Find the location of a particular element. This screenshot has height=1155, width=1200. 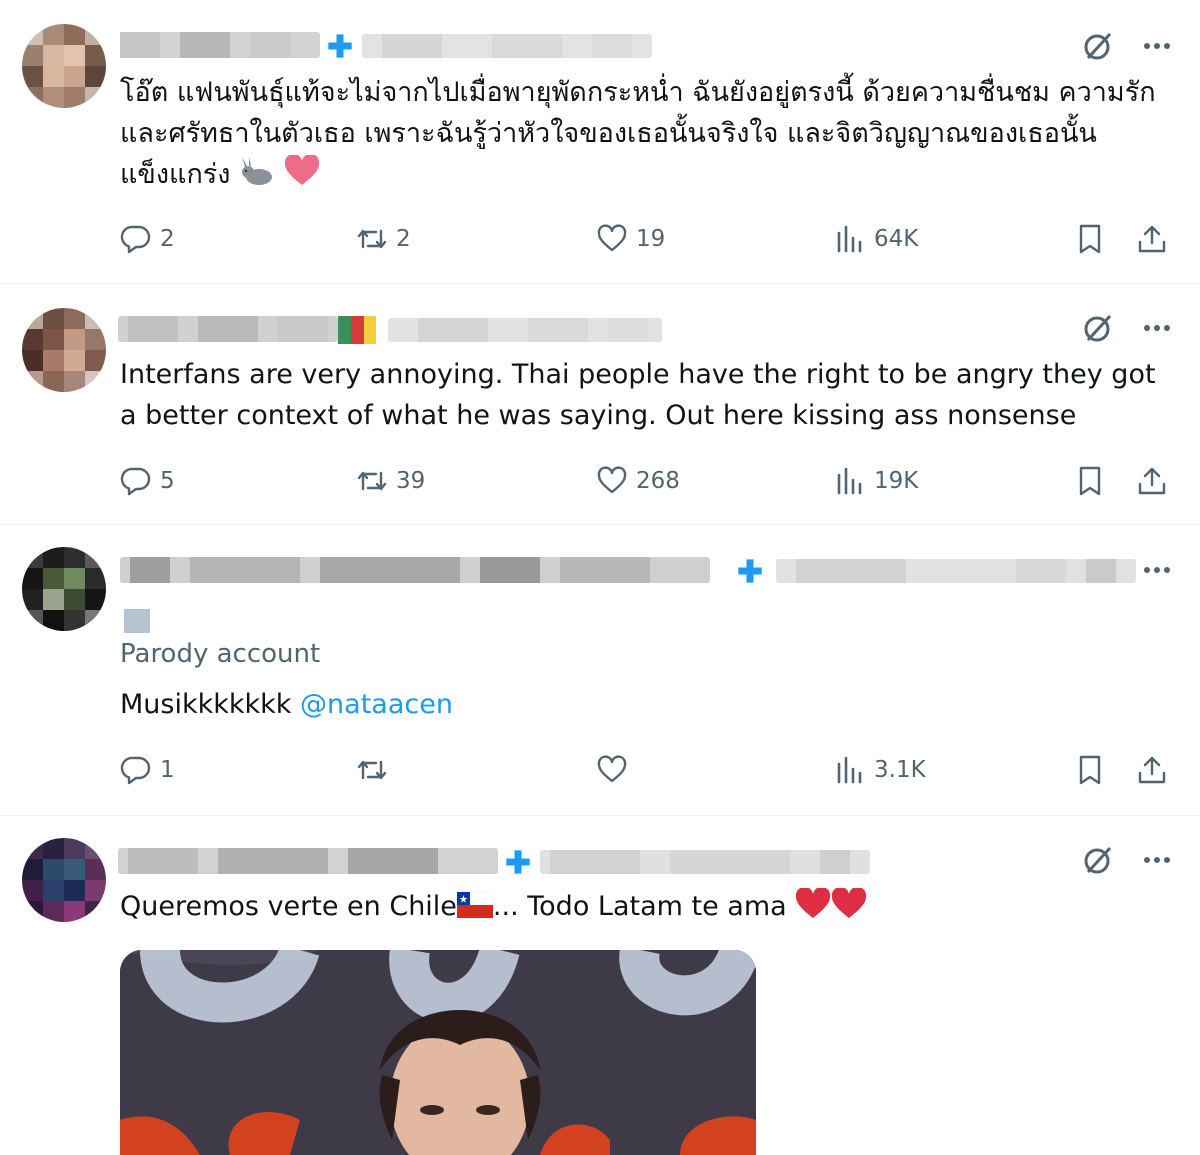

media-photo is located at coordinates (438, 1052).